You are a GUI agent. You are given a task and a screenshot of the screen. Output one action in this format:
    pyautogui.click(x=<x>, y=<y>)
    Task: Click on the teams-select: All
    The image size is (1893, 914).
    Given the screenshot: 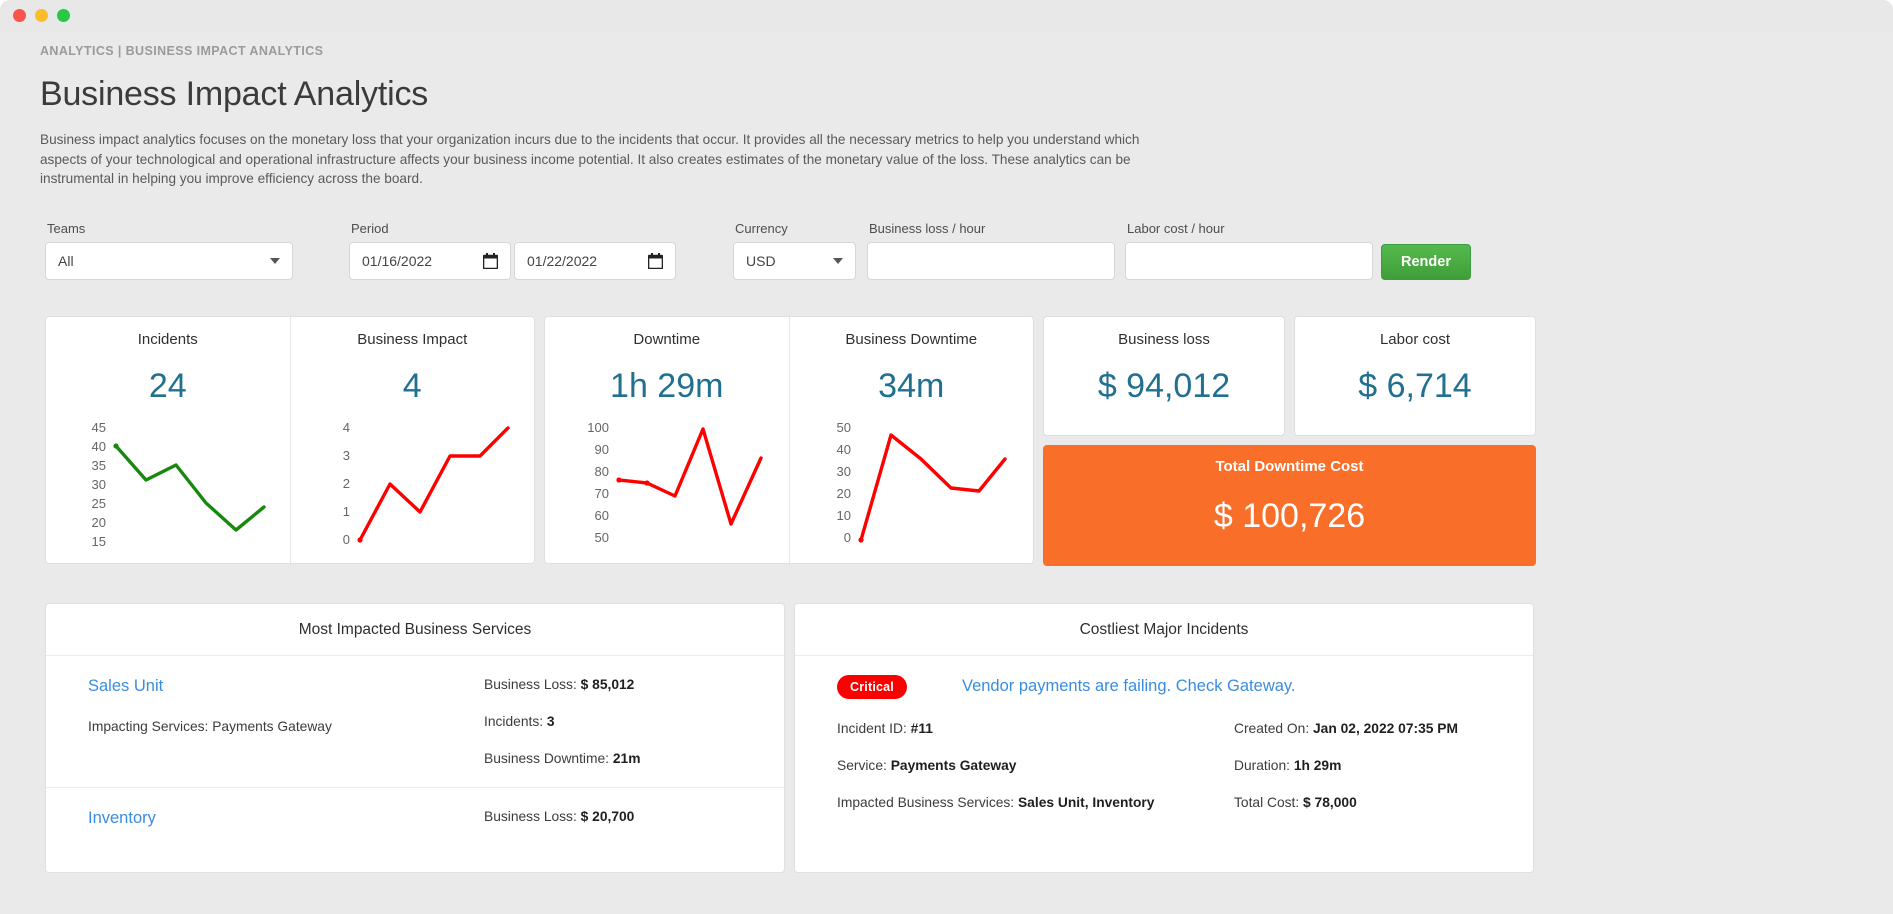 What is the action you would take?
    pyautogui.click(x=169, y=260)
    